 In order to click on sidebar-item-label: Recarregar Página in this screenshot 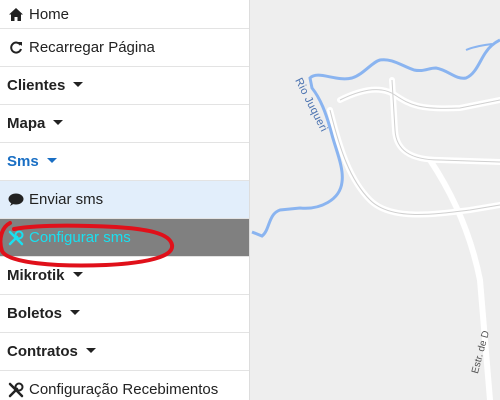, I will do `click(92, 47)`.